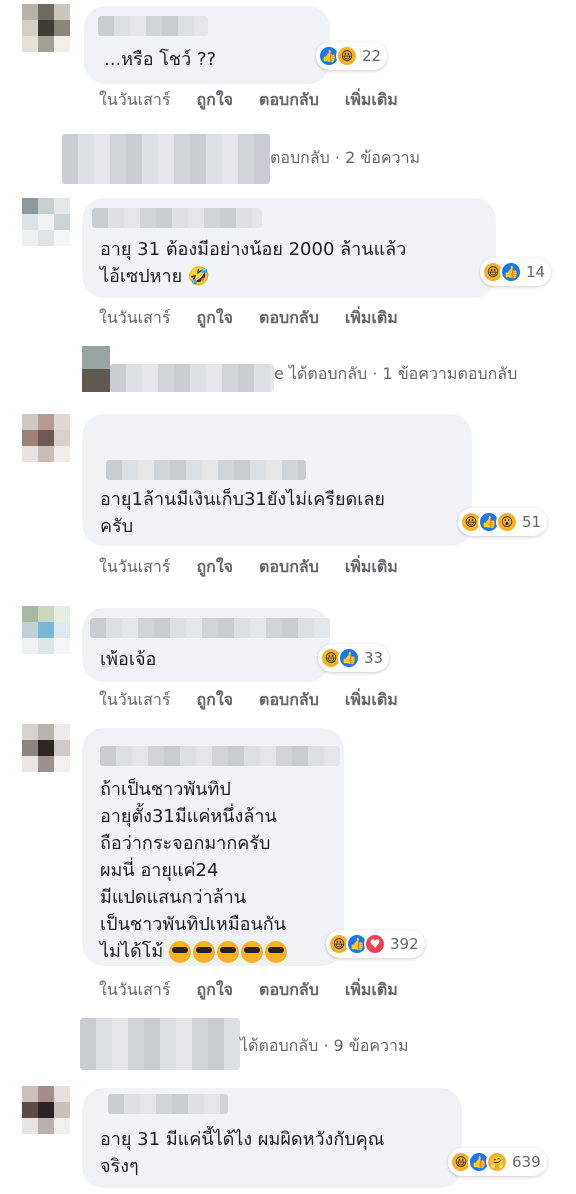 This screenshot has width=576, height=1194. Describe the element at coordinates (345, 158) in the screenshot. I see `view-replies-link: ตอบกลับ · 2 ข้อความ` at that location.